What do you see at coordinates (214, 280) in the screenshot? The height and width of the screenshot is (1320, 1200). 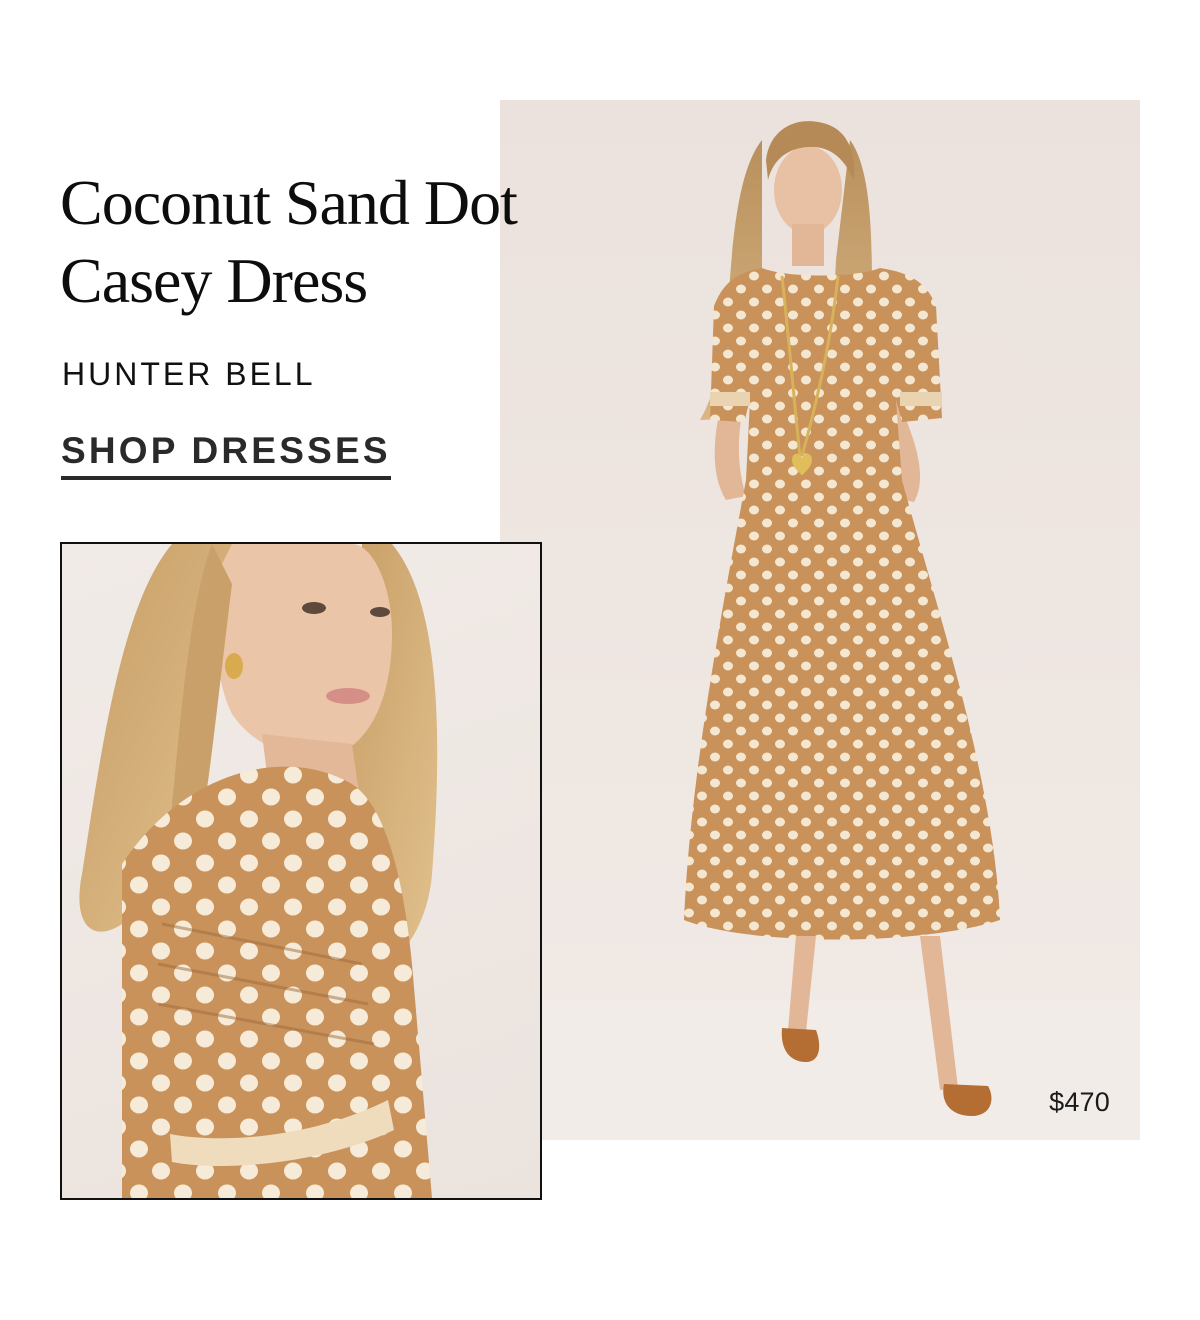 I see `product-title-line-2: Casey Dress` at bounding box center [214, 280].